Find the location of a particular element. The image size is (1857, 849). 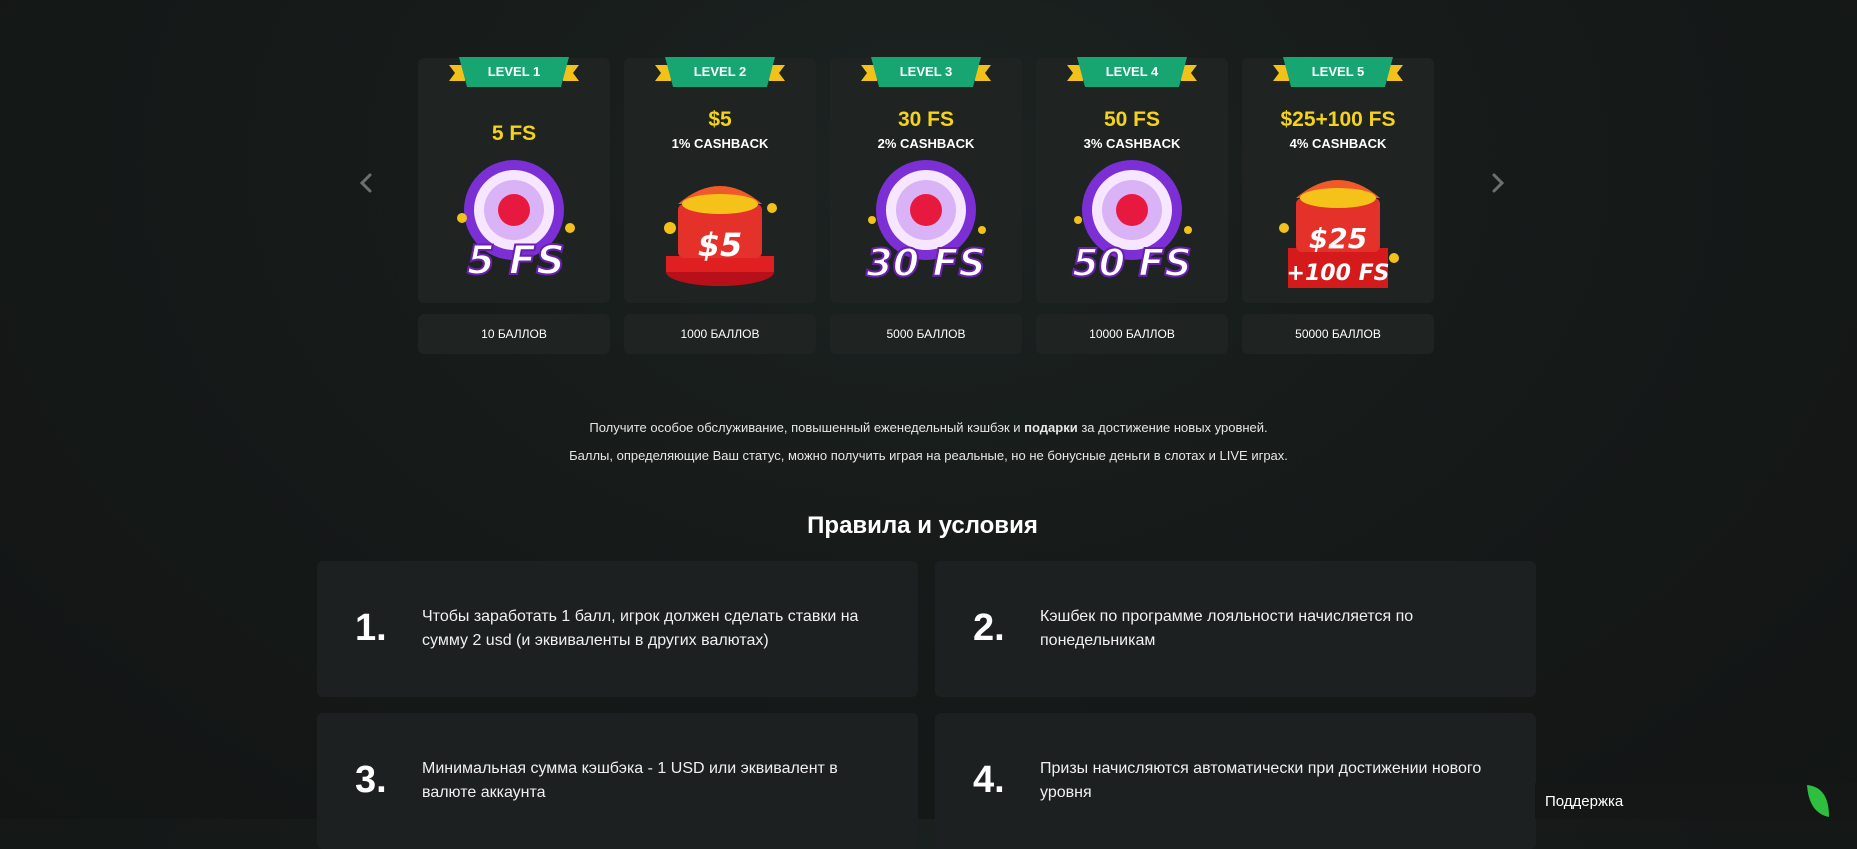

level-reward: $25+100 FS is located at coordinates (1338, 119).